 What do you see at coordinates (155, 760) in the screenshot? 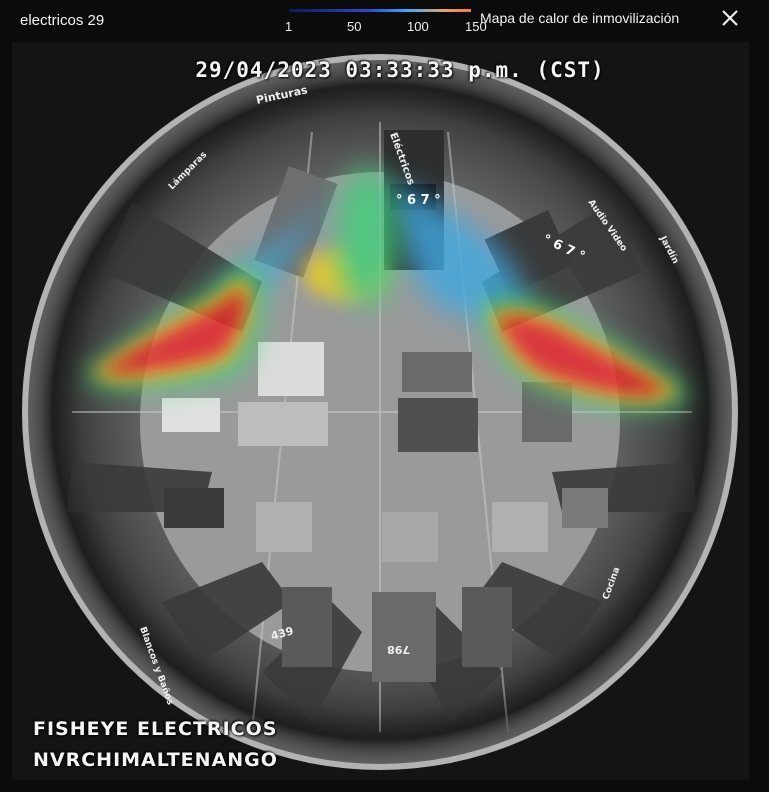
I see `osd-nvr-name: NVRCHIMALTENANGO` at bounding box center [155, 760].